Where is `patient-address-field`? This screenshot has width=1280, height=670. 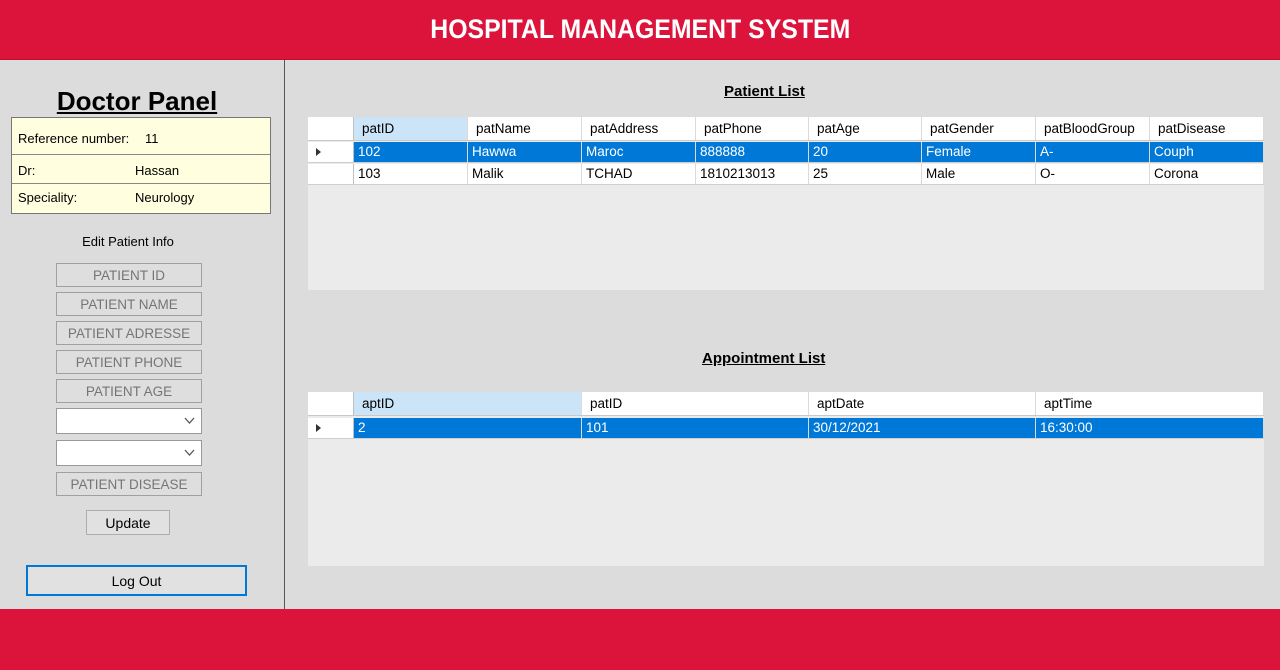 patient-address-field is located at coordinates (129, 333).